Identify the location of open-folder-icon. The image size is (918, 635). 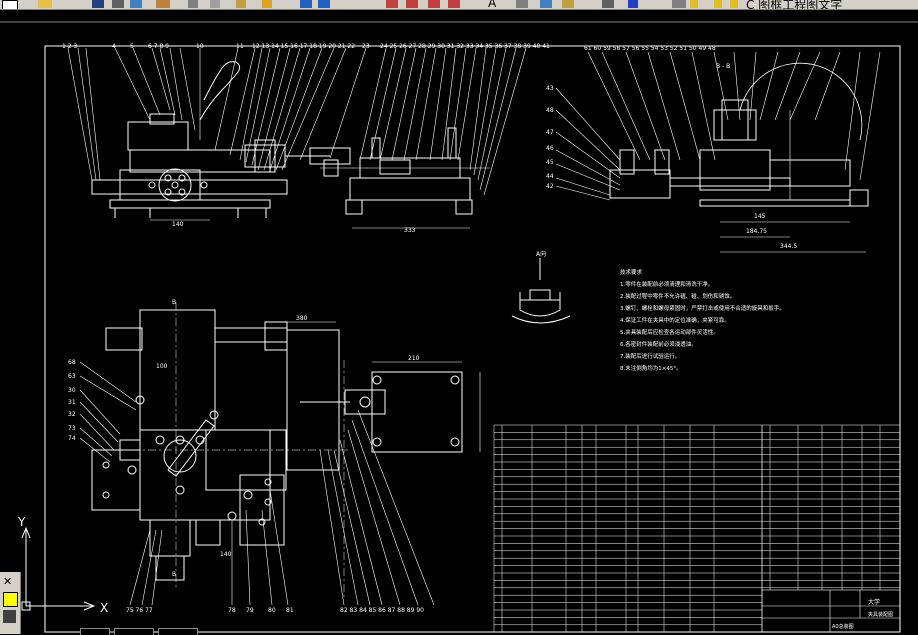
(45, 4).